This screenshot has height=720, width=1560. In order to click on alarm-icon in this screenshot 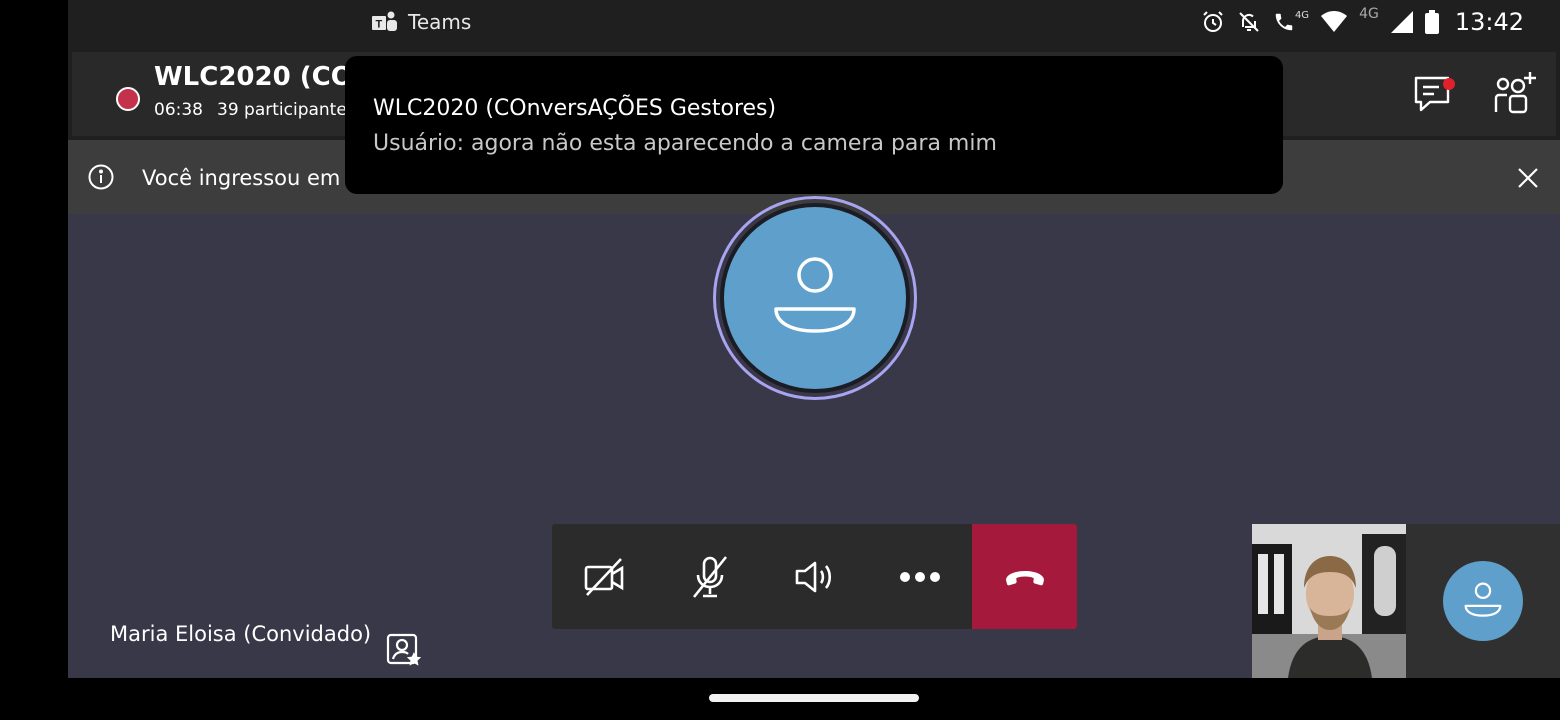, I will do `click(1213, 21)`.